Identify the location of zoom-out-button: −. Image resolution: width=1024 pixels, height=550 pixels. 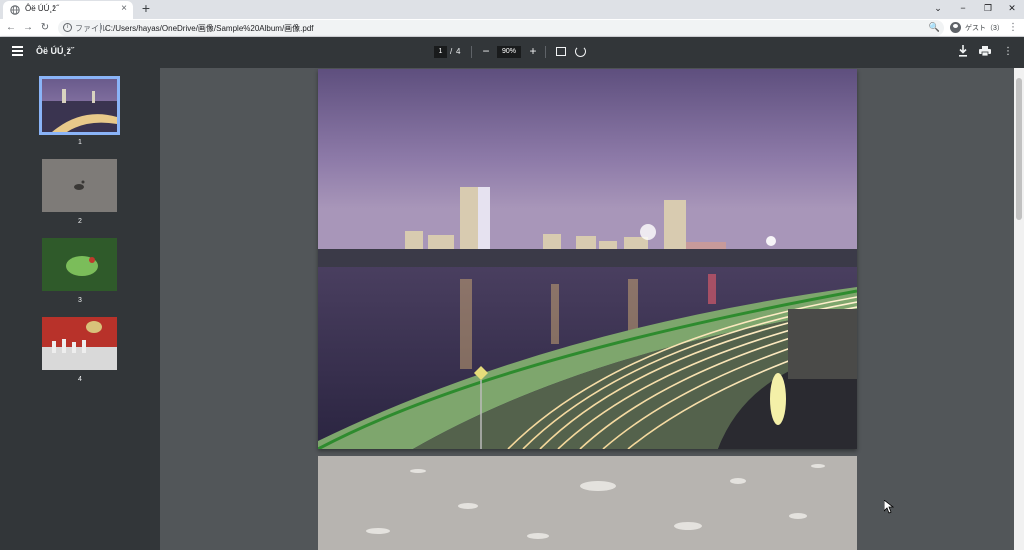
(486, 51).